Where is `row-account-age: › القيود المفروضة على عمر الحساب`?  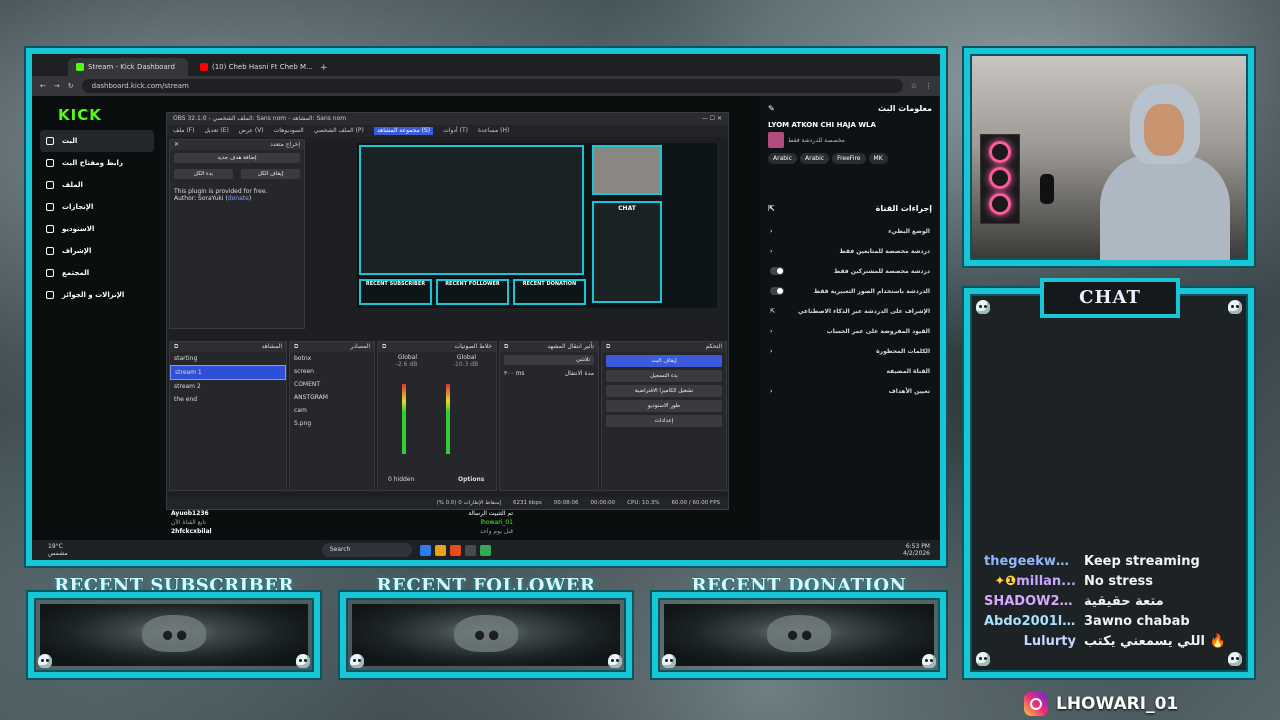
row-account-age: › القيود المفروضة على عمر الحساب is located at coordinates (850, 331).